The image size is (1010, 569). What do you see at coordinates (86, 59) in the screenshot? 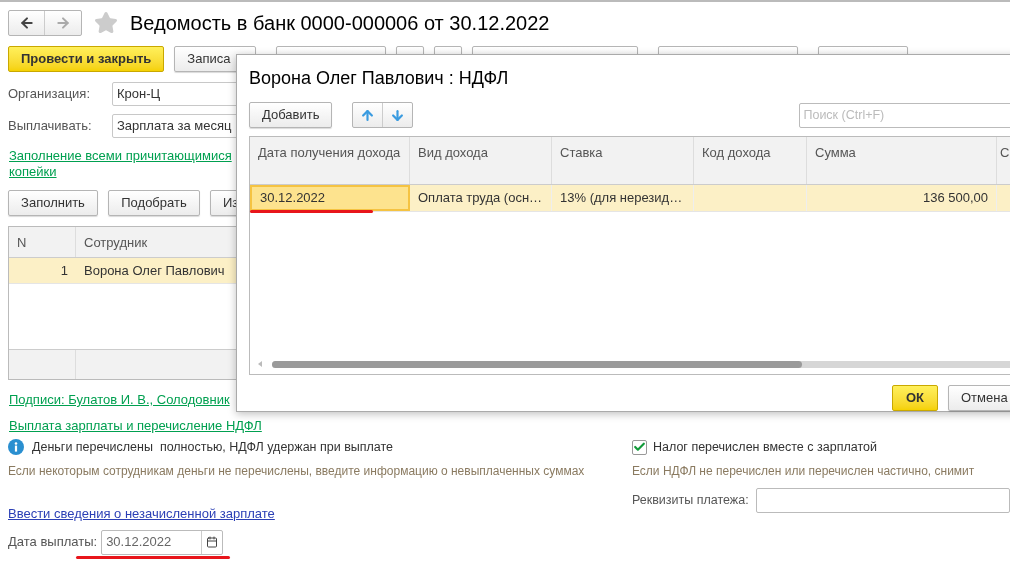
I see `post-and-close-button: Провести и закрыть` at bounding box center [86, 59].